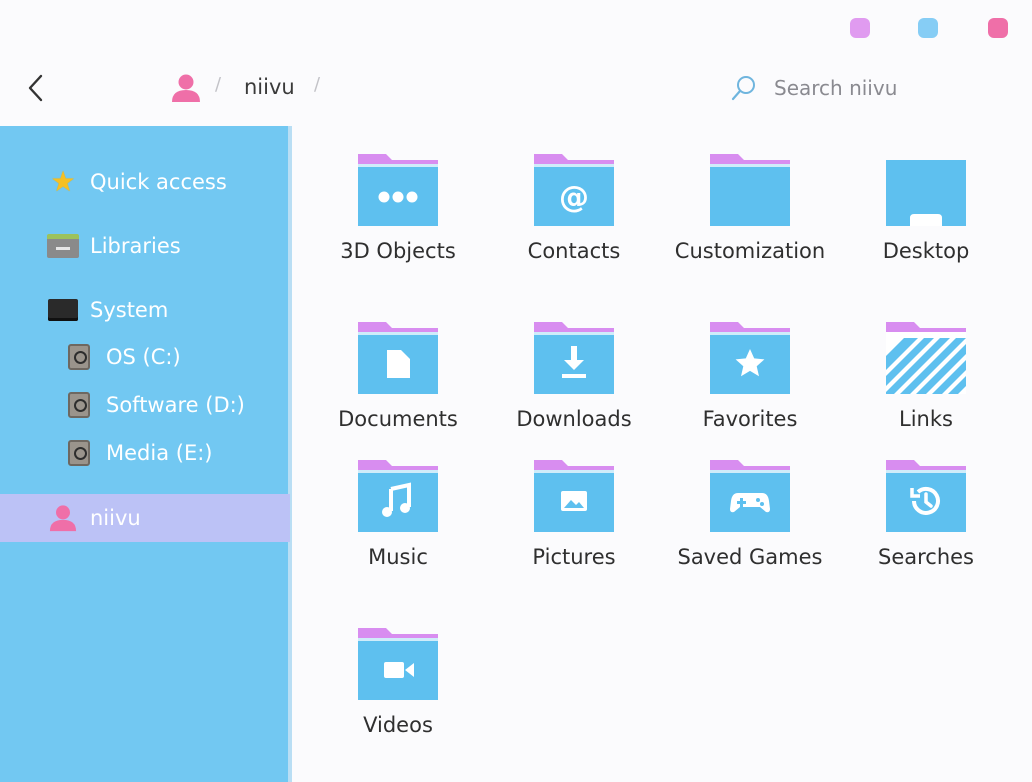  I want to click on breadcrumb-user-icon, so click(186, 88).